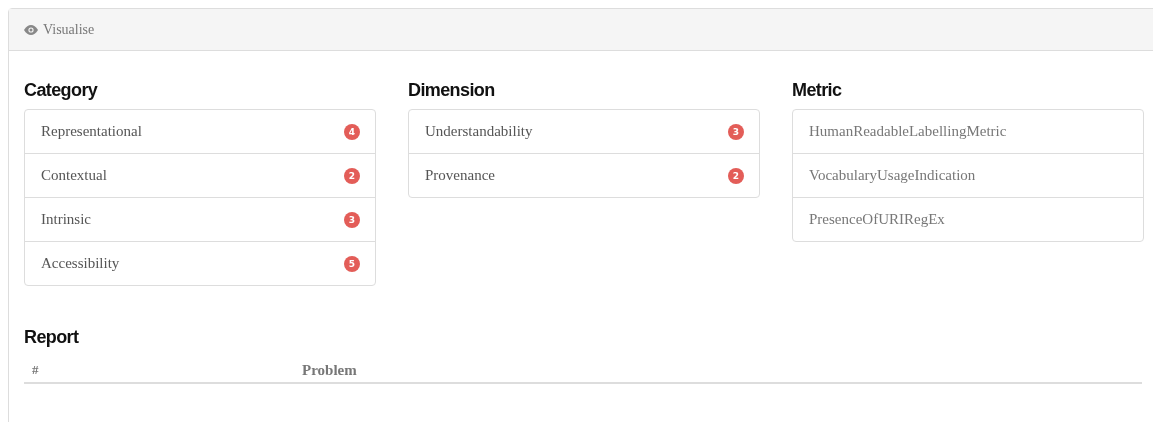  Describe the element at coordinates (877, 219) in the screenshot. I see `item-label: PresenceOfURIRegEx` at that location.